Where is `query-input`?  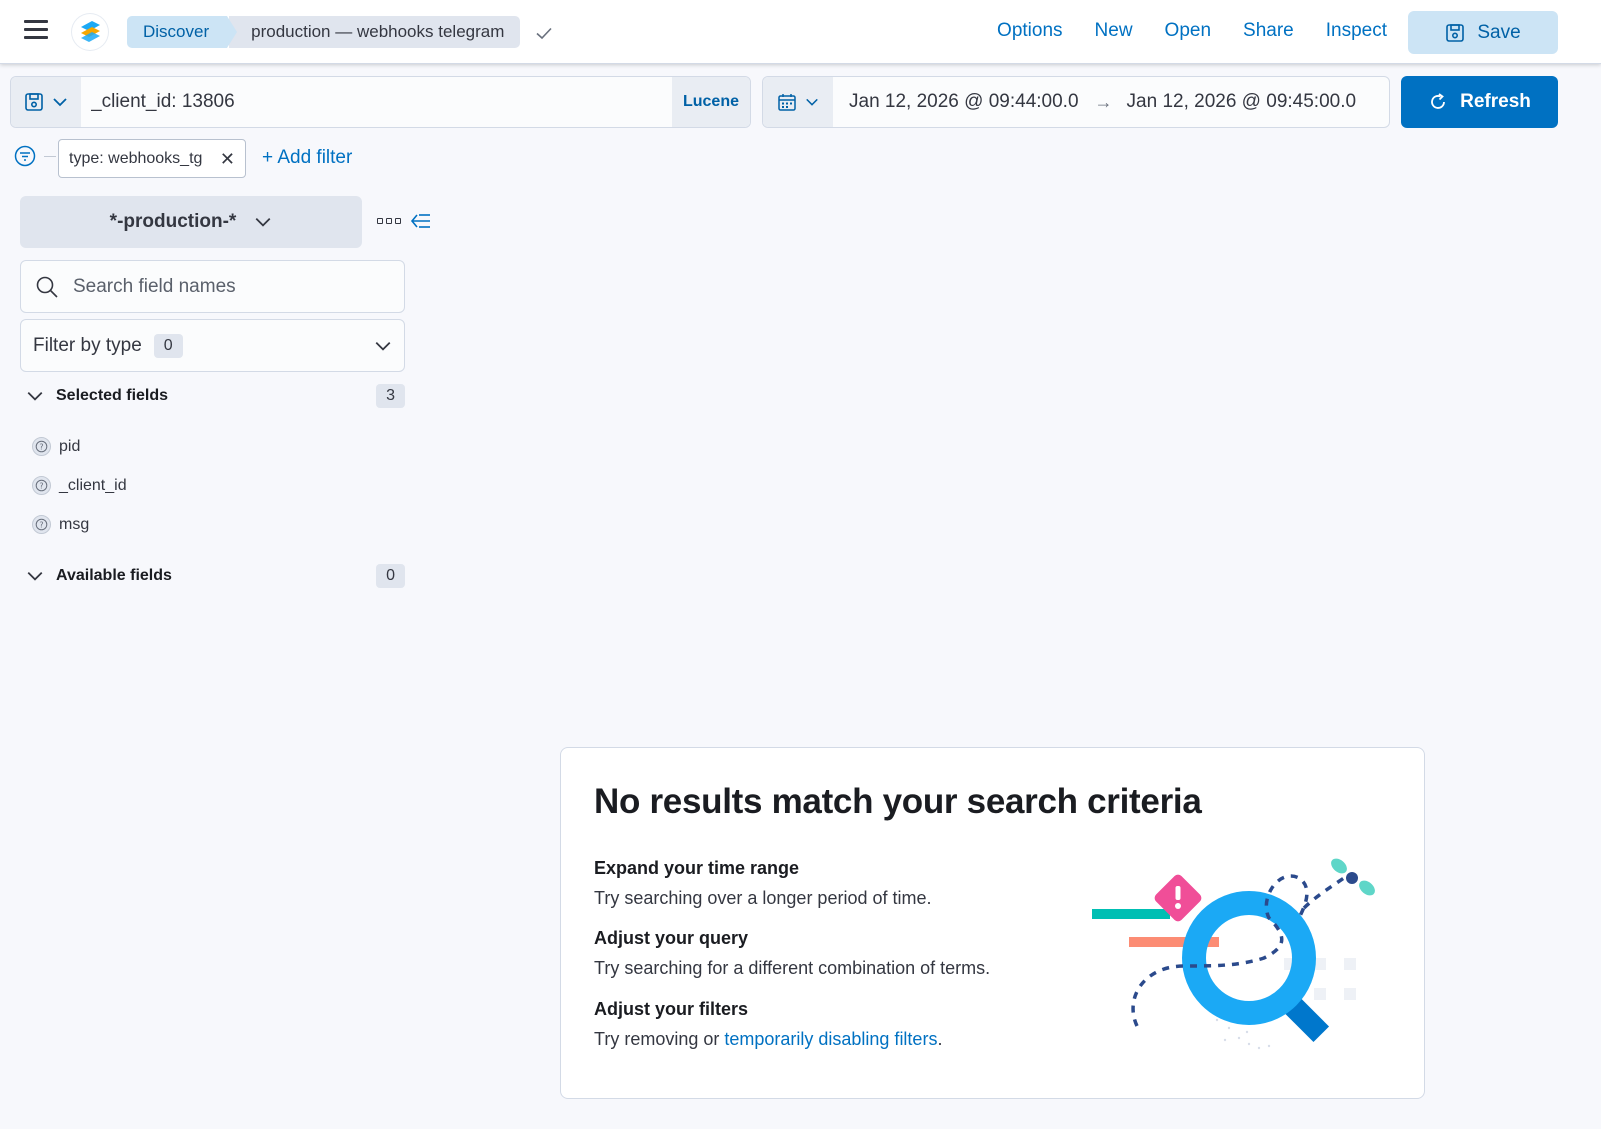 query-input is located at coordinates (376, 102).